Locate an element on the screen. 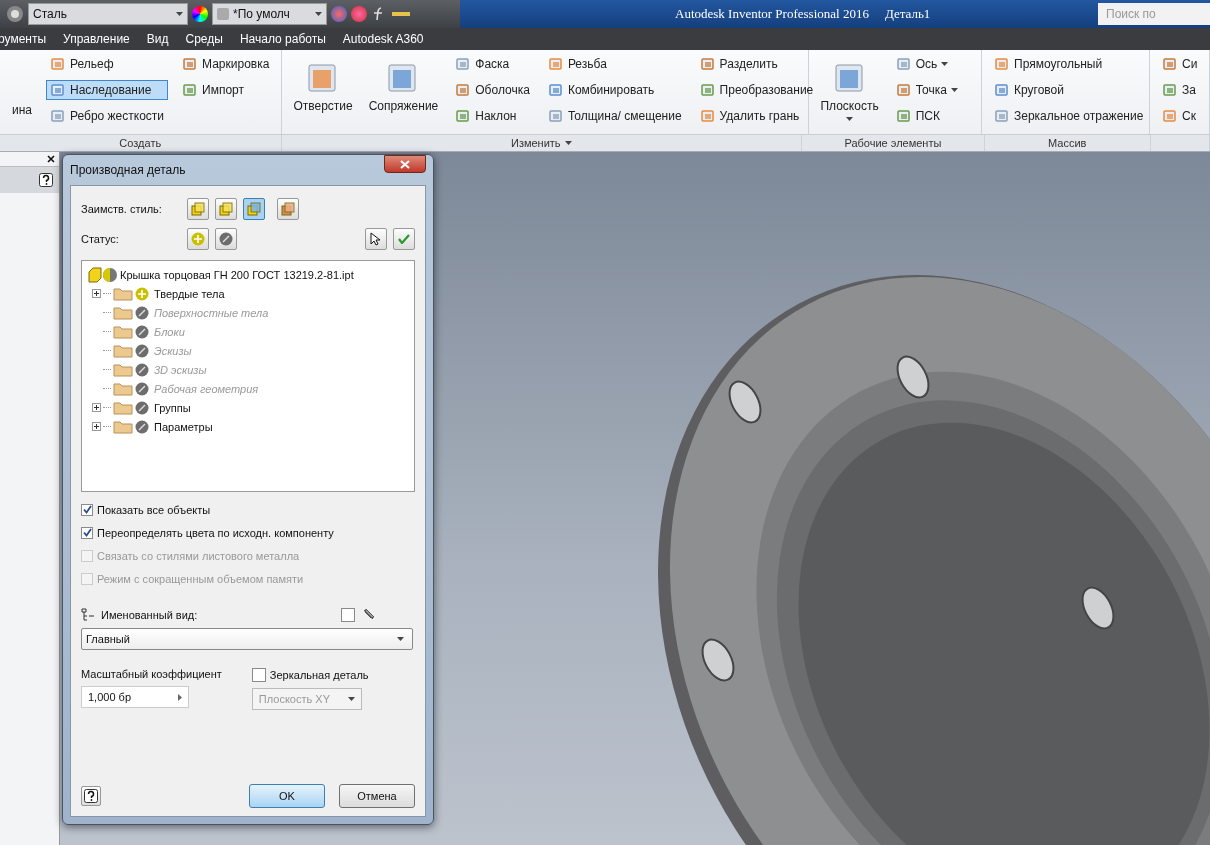  include-status-icon is located at coordinates (198, 239).